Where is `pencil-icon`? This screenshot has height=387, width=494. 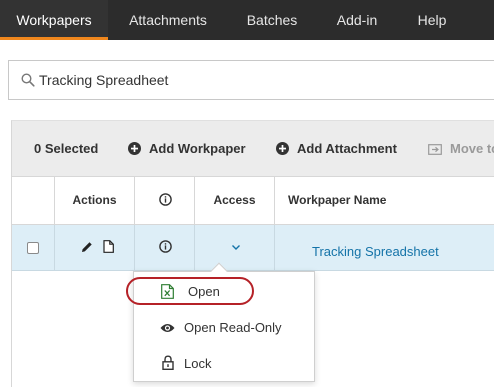 pencil-icon is located at coordinates (87, 247).